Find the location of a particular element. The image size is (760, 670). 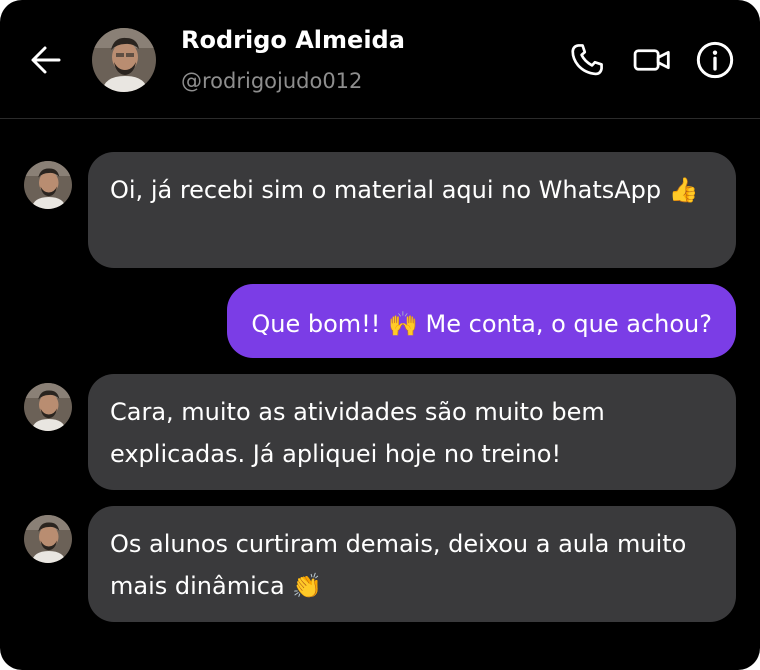

contact-avatar is located at coordinates (124, 60).